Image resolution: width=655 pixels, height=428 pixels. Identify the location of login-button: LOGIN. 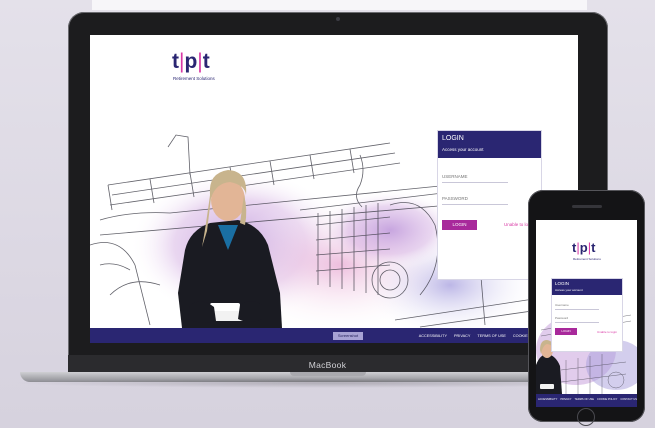
(459, 225).